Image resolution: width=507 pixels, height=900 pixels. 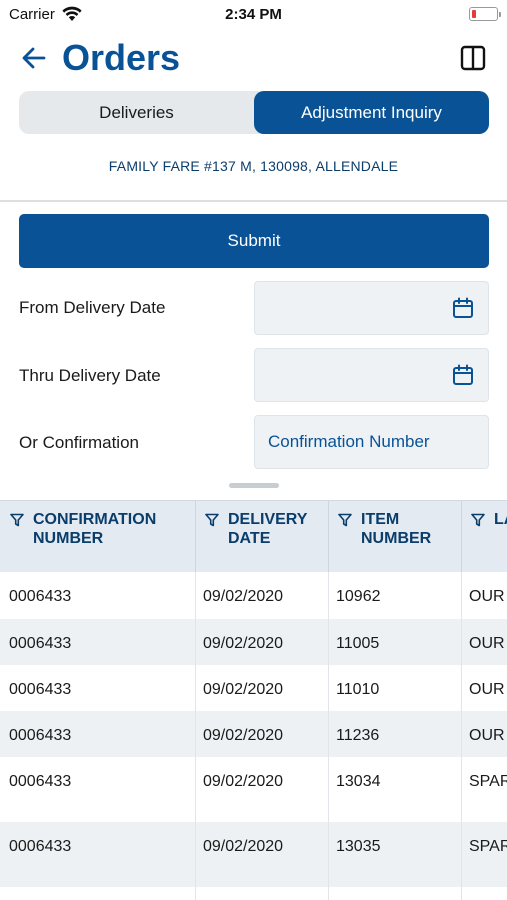 I want to click on back-arrow-icon, so click(x=34, y=58).